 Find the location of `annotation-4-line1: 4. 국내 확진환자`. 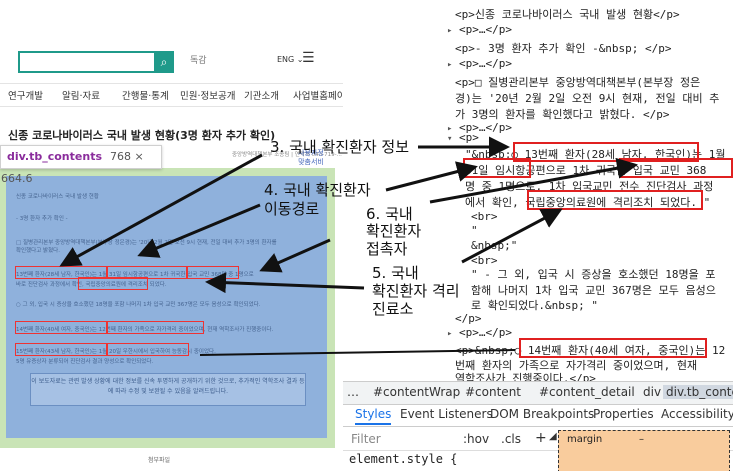

annotation-4-line1: 4. 국내 확진환자 is located at coordinates (317, 190).